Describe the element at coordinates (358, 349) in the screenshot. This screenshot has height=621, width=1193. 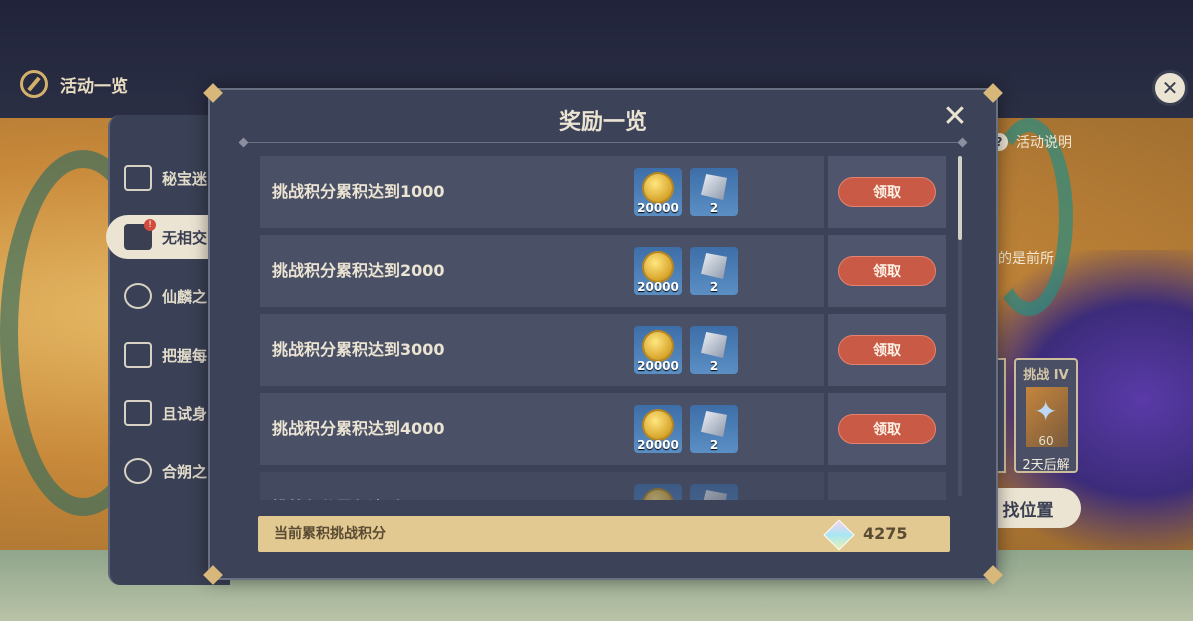
I see `reward-condition: 挑战积分累积达到3000` at that location.